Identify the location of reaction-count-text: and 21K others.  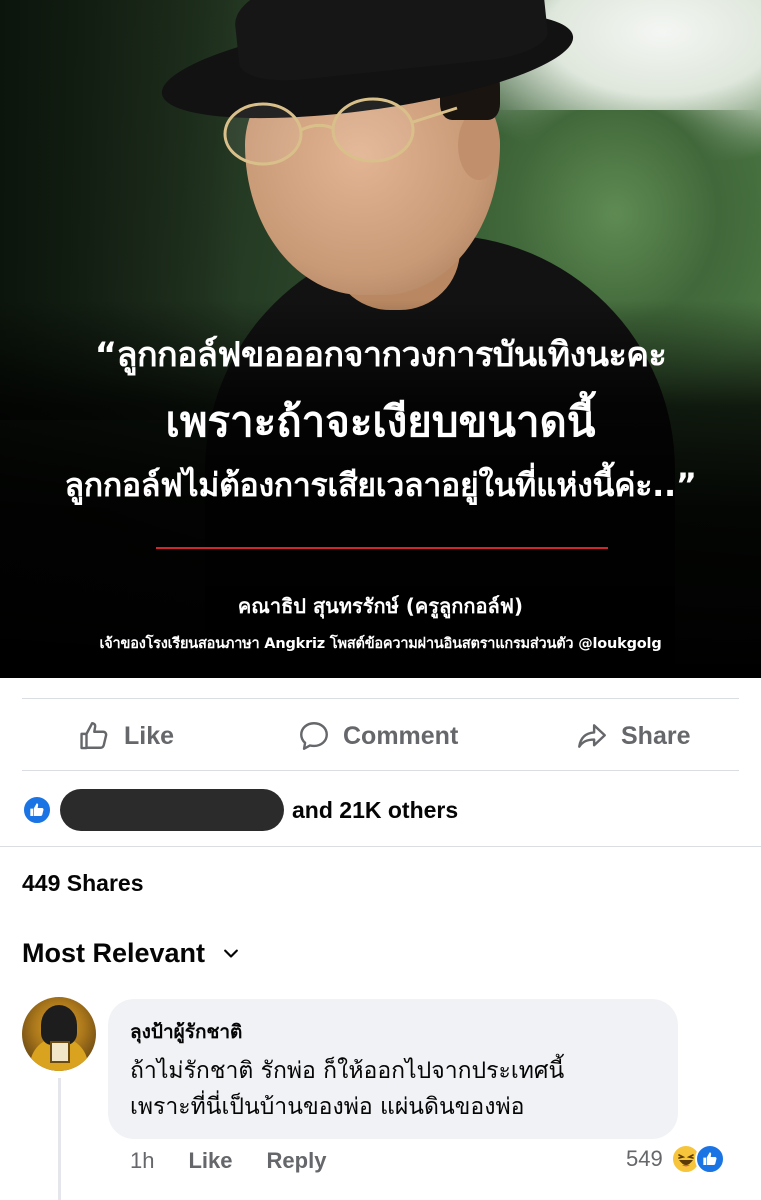
(375, 809).